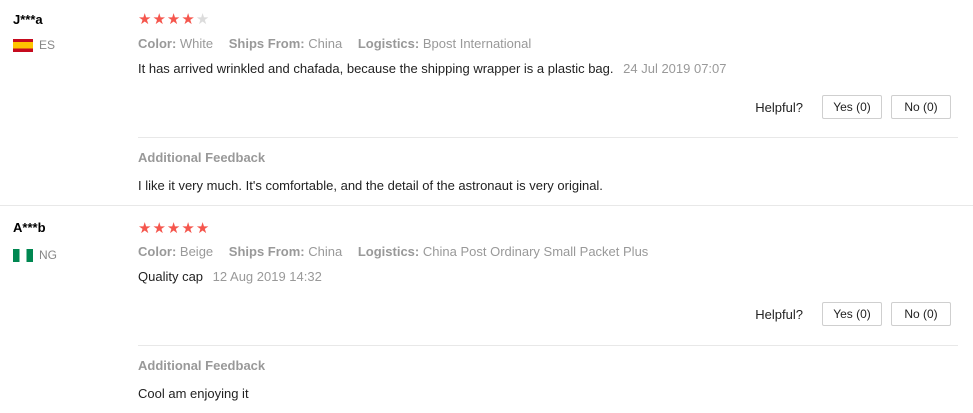  I want to click on review-text: Quality cap 12 Aug 2019 14:32, so click(230, 276).